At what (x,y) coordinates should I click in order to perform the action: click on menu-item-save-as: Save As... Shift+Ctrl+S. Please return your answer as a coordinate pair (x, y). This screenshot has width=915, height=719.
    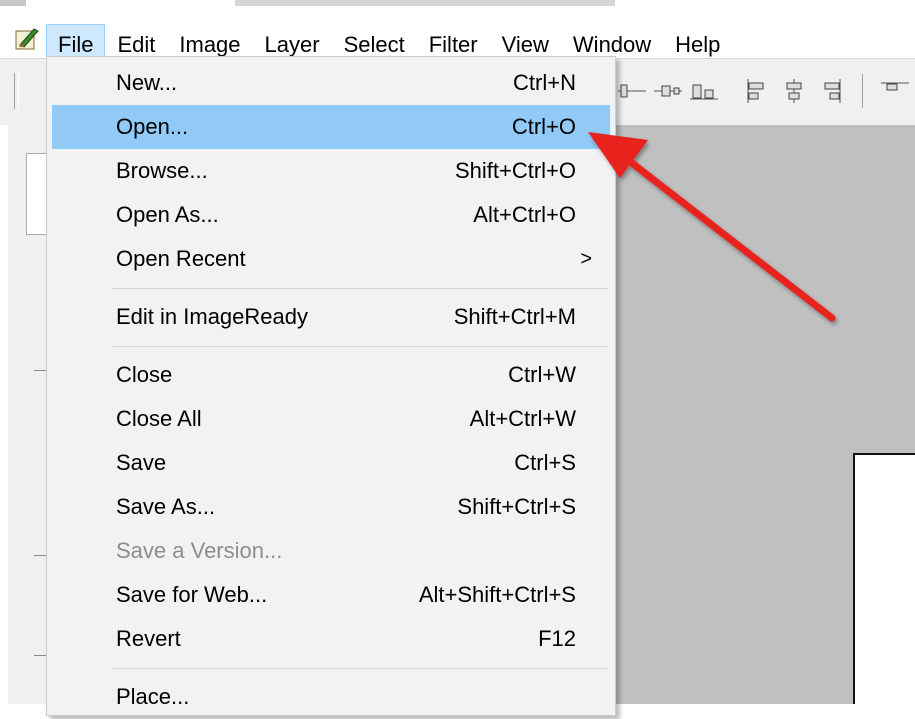
    Looking at the image, I should click on (331, 507).